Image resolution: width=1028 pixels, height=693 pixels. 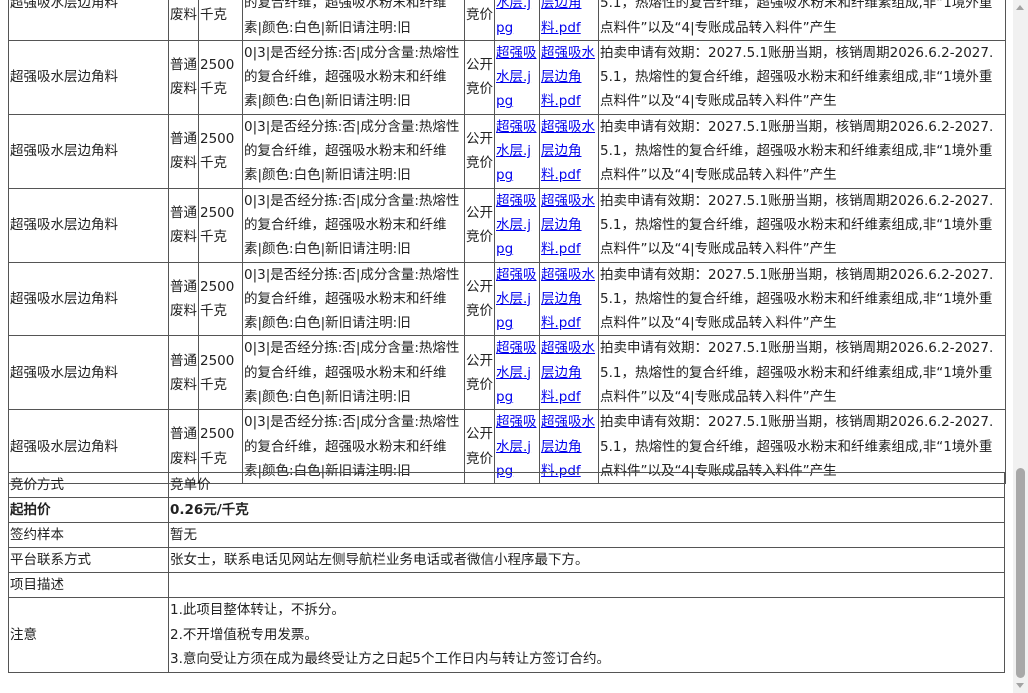 I want to click on contract-sample-value: 暂无, so click(x=586, y=535).